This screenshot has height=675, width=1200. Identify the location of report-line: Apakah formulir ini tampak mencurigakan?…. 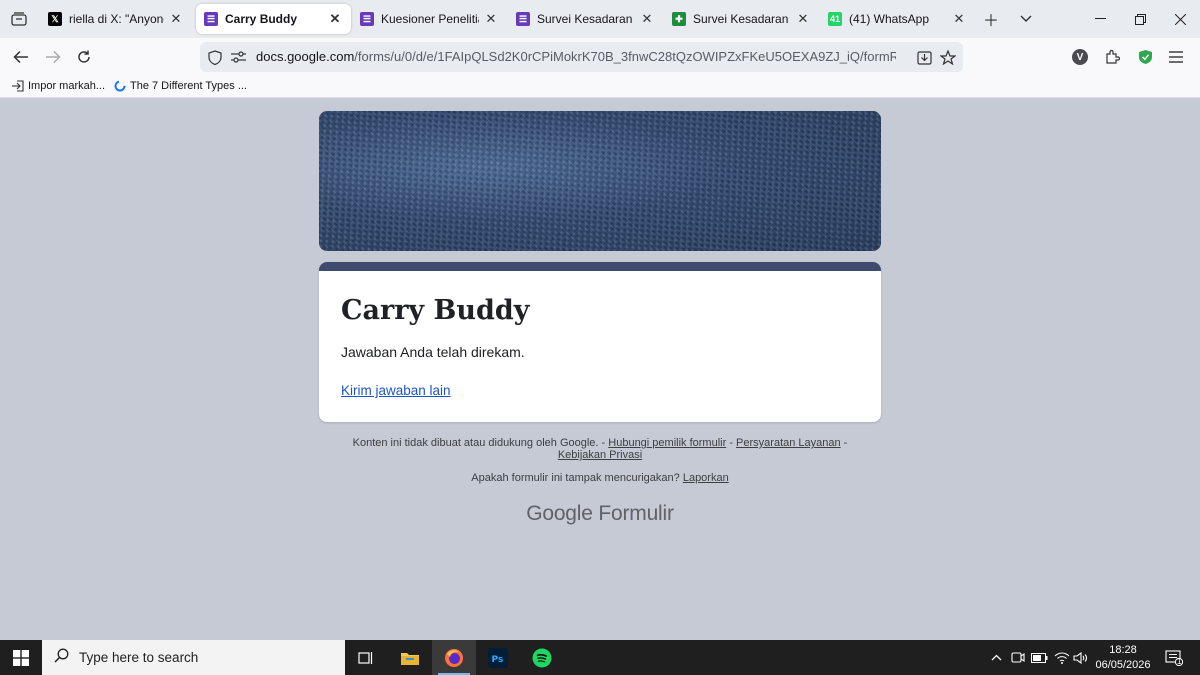
(600, 478).